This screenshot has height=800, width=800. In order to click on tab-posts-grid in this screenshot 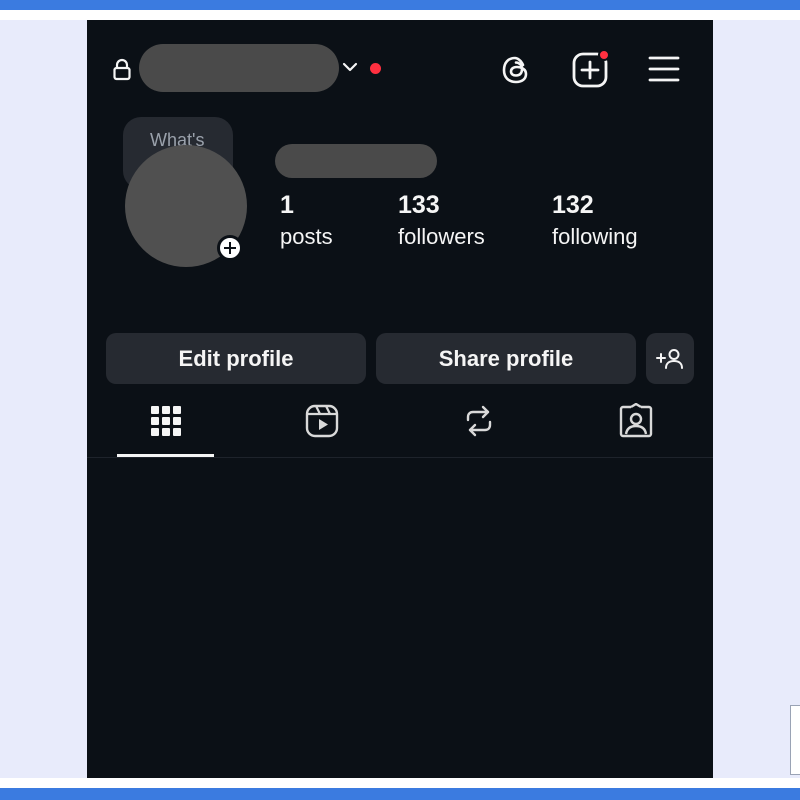, I will do `click(166, 428)`.